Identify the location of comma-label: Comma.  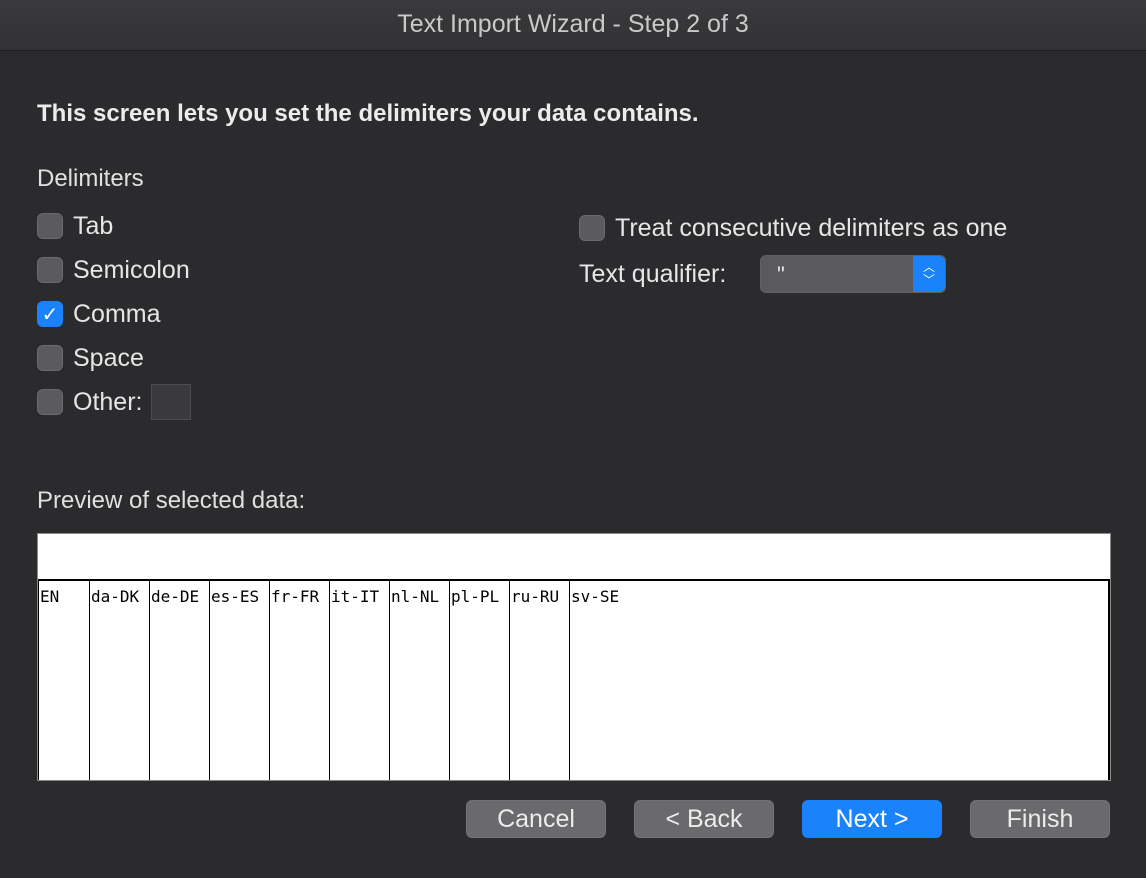
(117, 313).